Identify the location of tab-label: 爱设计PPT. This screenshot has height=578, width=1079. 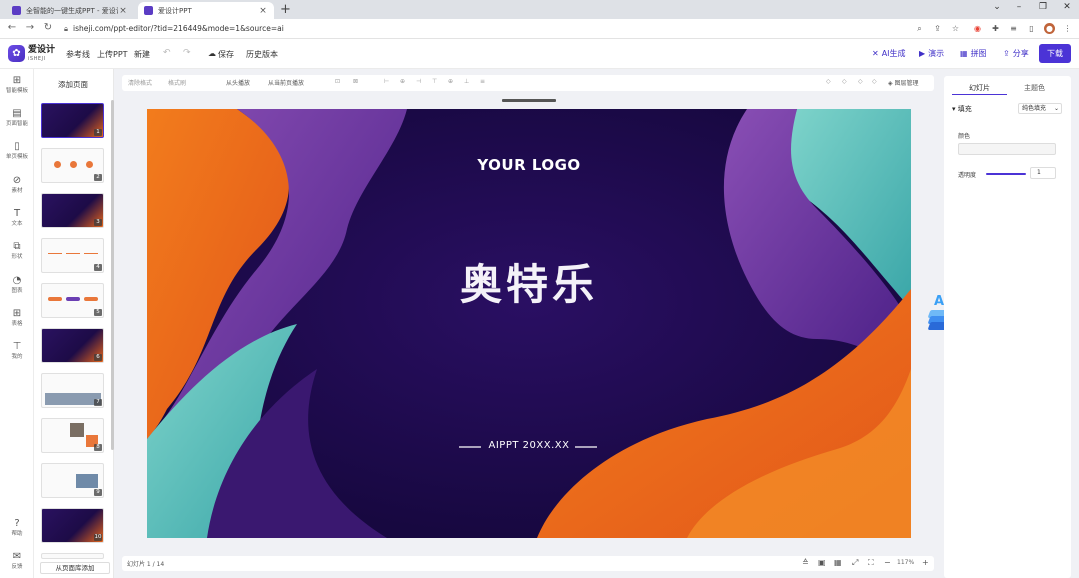
(175, 10).